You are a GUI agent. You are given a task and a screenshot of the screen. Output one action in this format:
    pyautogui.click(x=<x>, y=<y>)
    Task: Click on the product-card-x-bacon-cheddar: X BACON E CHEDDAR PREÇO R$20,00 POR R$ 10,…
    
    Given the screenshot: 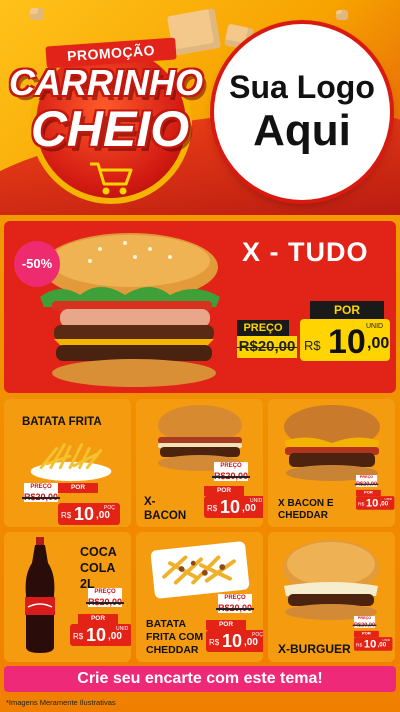 What is the action you would take?
    pyautogui.click(x=331, y=463)
    